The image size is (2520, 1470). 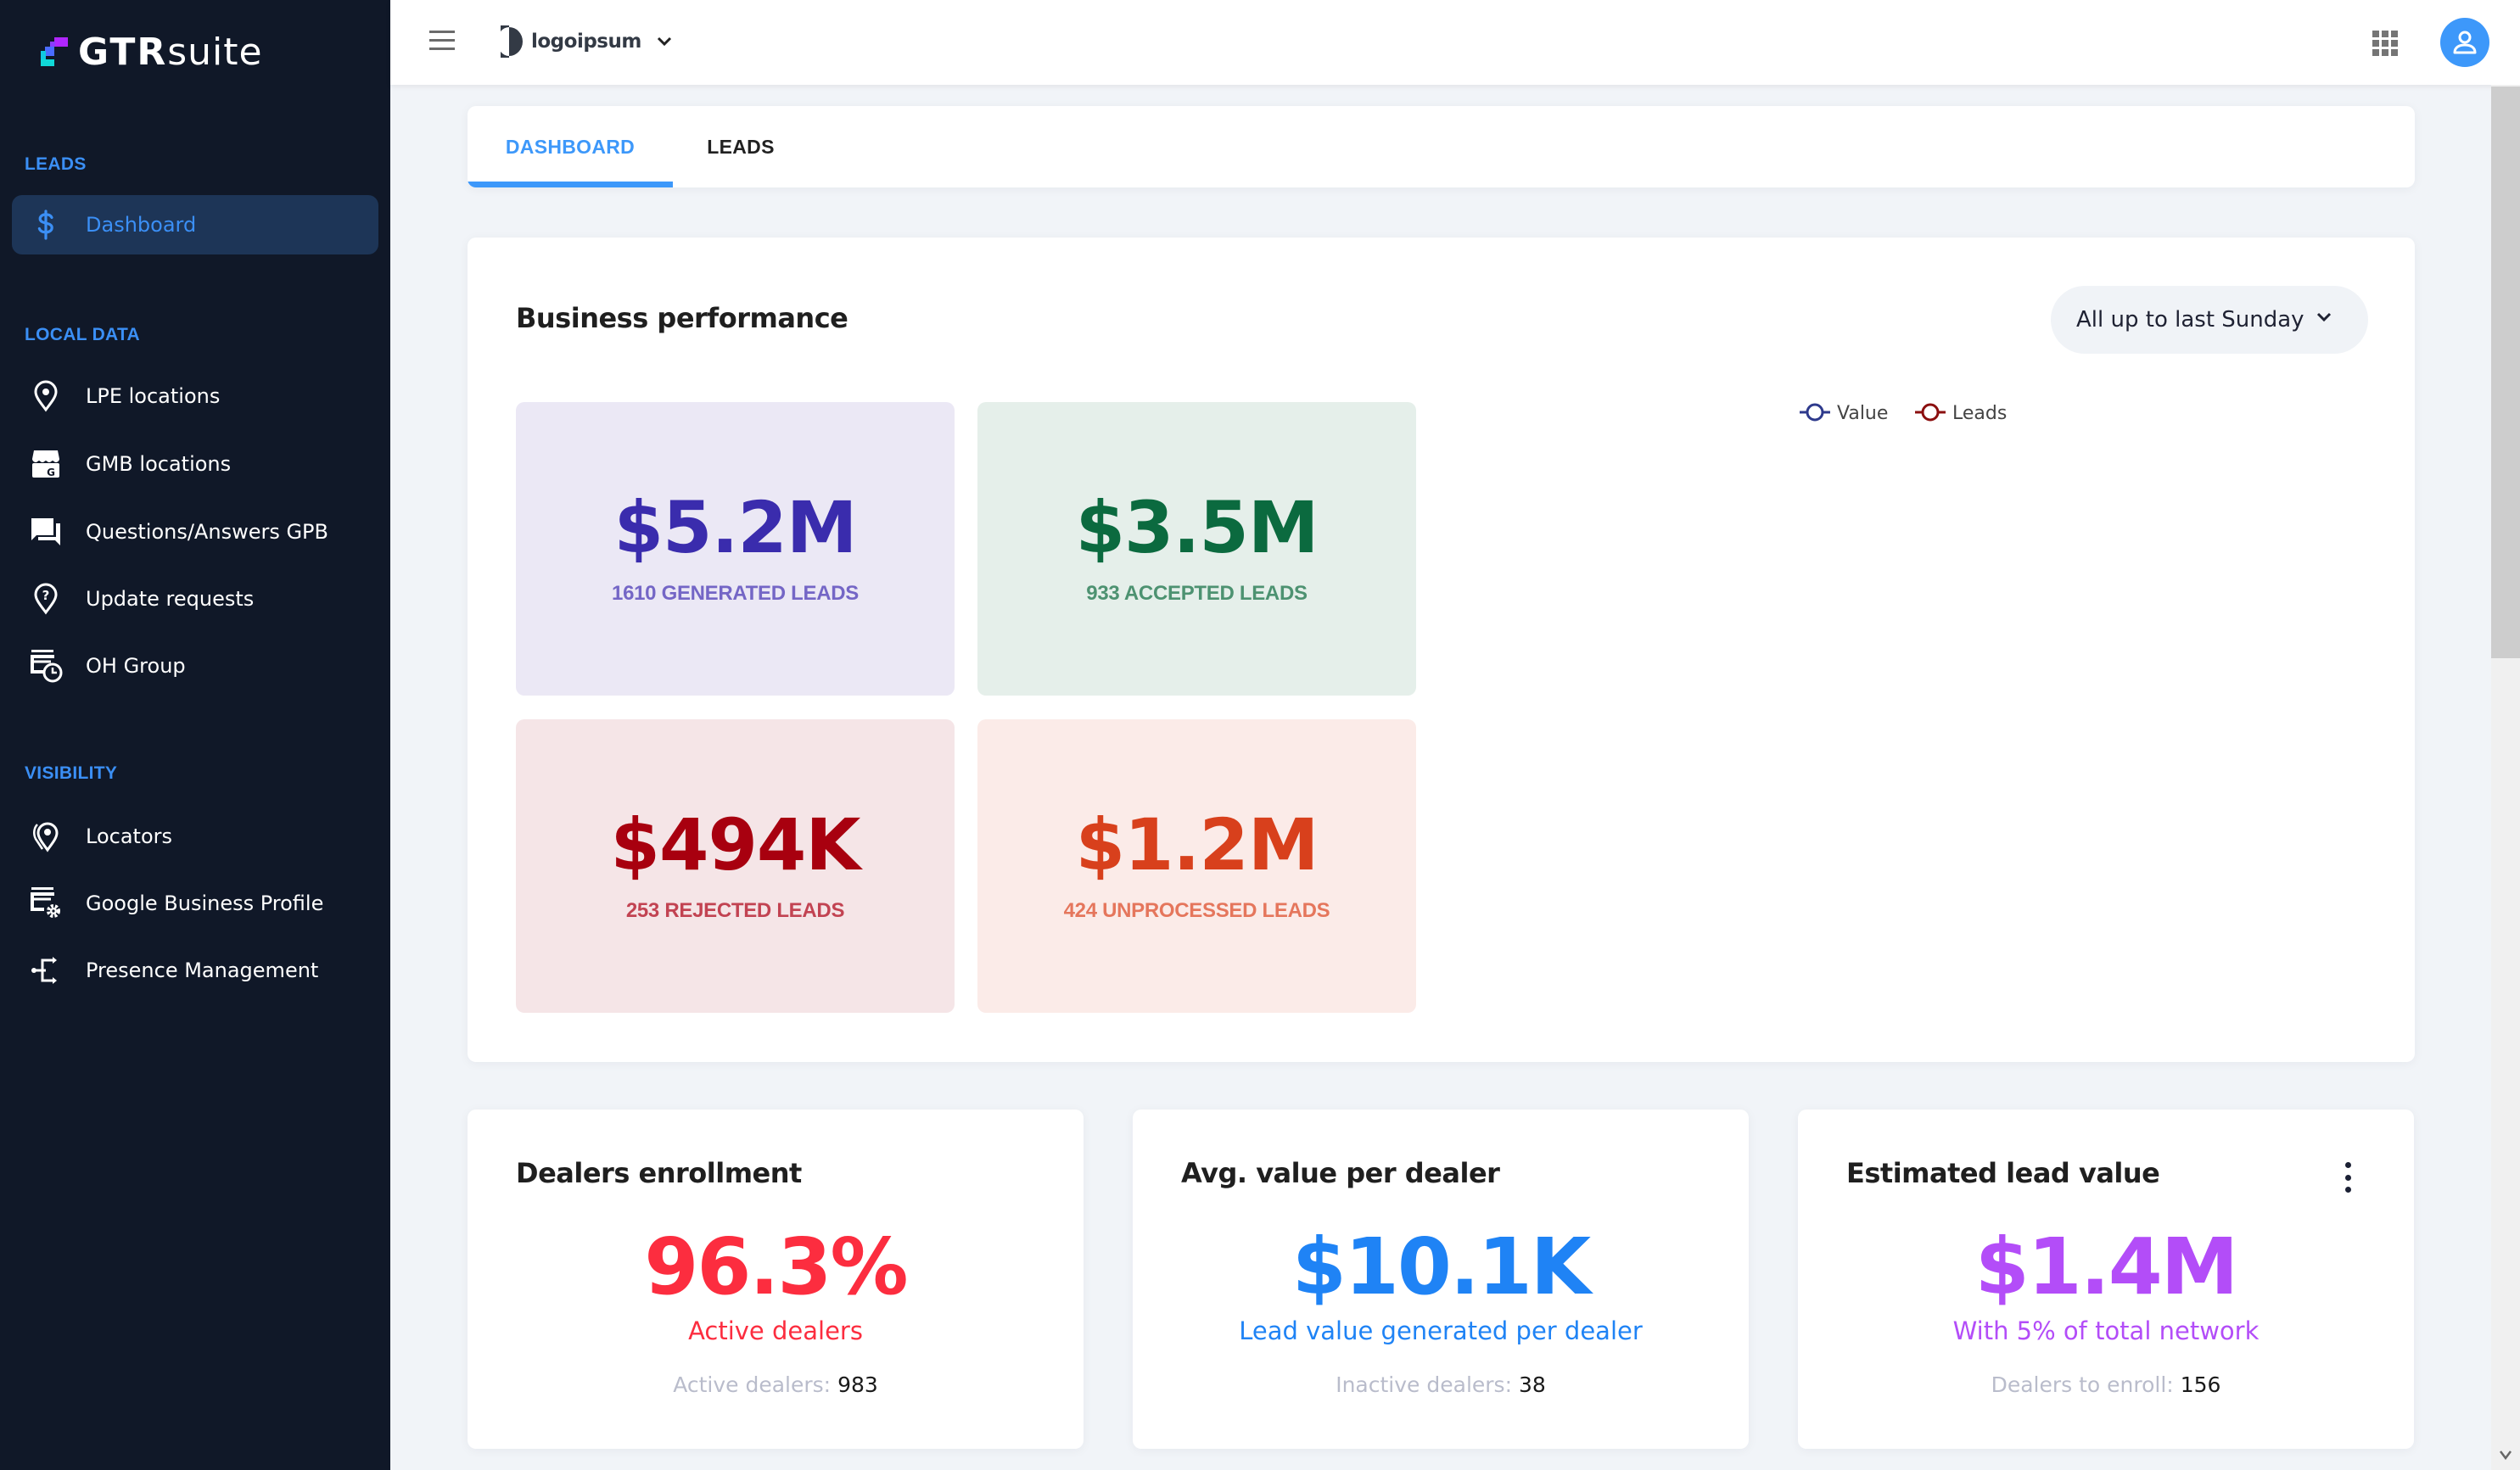 I want to click on kpi-label: 424 UNPROCESSED LEADS, so click(x=1196, y=910).